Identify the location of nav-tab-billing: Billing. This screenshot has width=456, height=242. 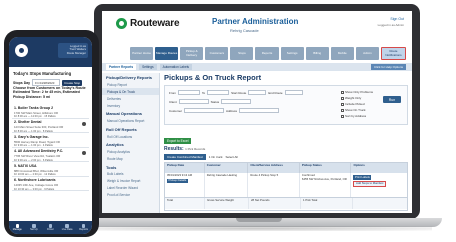
(317, 53).